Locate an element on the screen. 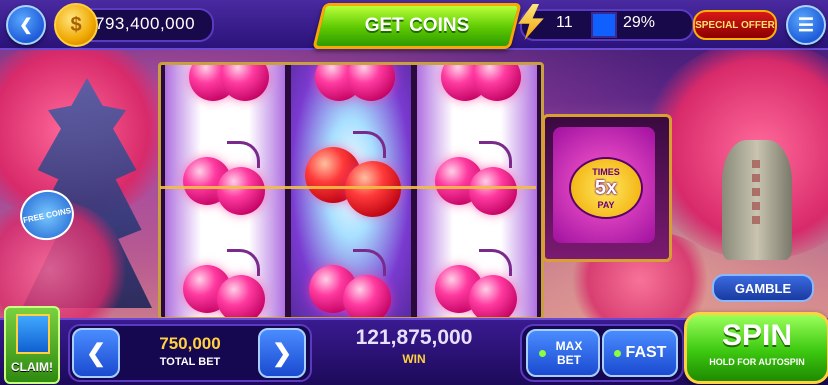 This screenshot has width=828, height=385. chevron-right-icon: ❯ is located at coordinates (282, 353).